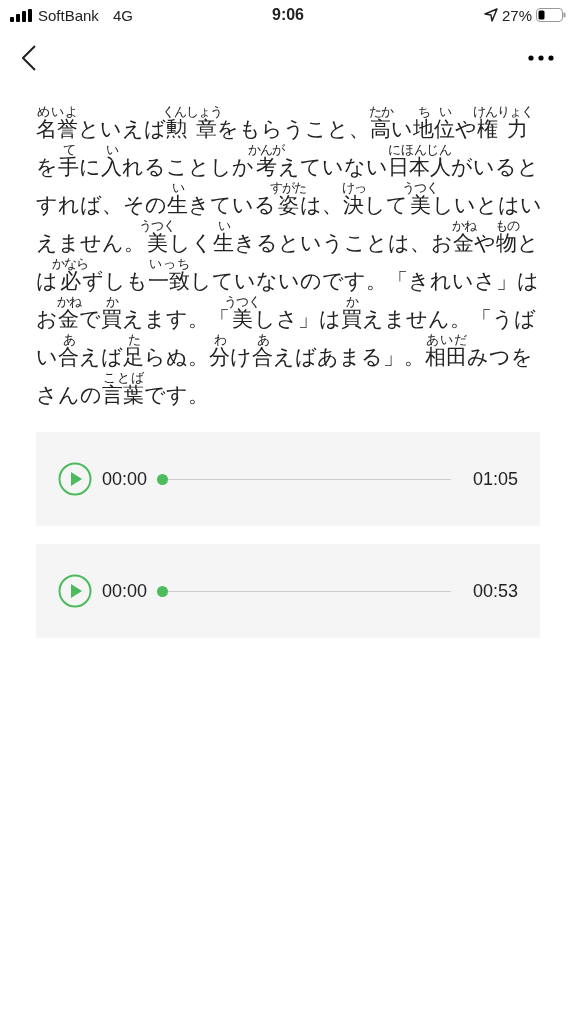  What do you see at coordinates (21, 15) in the screenshot?
I see `signal-icon` at bounding box center [21, 15].